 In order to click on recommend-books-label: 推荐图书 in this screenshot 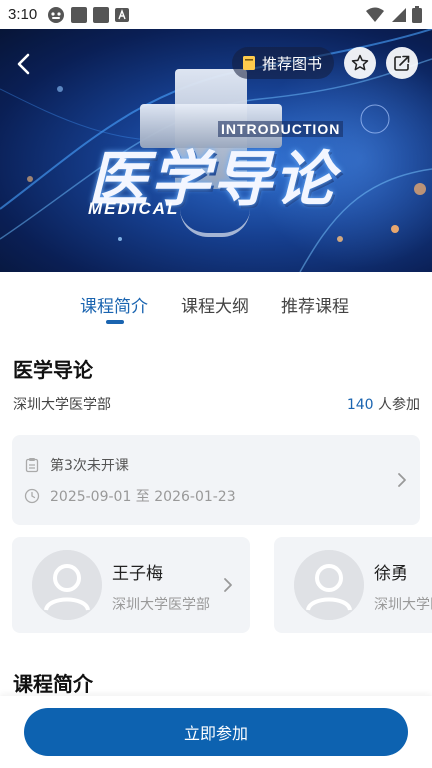, I will do `click(292, 63)`.